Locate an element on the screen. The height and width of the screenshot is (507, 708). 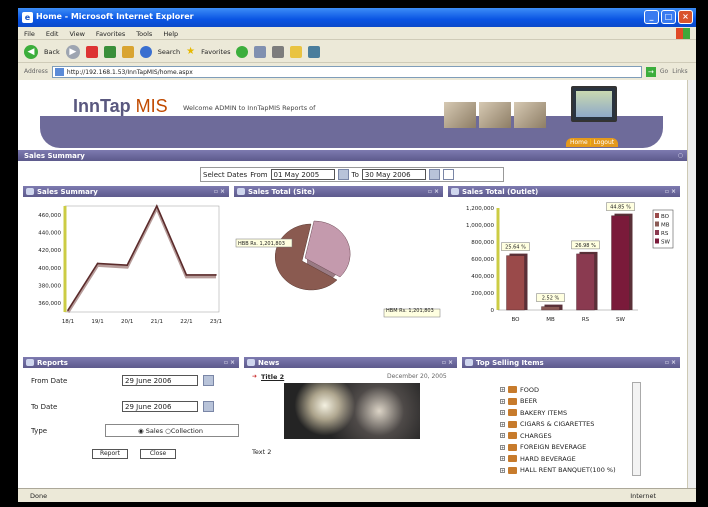
mail-icon is located at coordinates (260, 51).